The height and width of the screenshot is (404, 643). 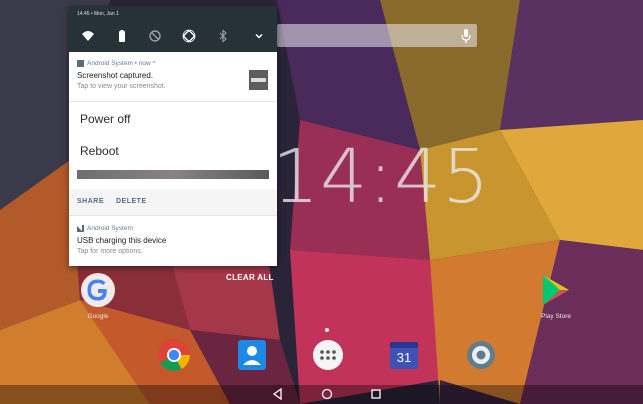 What do you see at coordinates (173, 29) in the screenshot?
I see `quick-settings-panel: 14:45 • Mon, Jan 1` at bounding box center [173, 29].